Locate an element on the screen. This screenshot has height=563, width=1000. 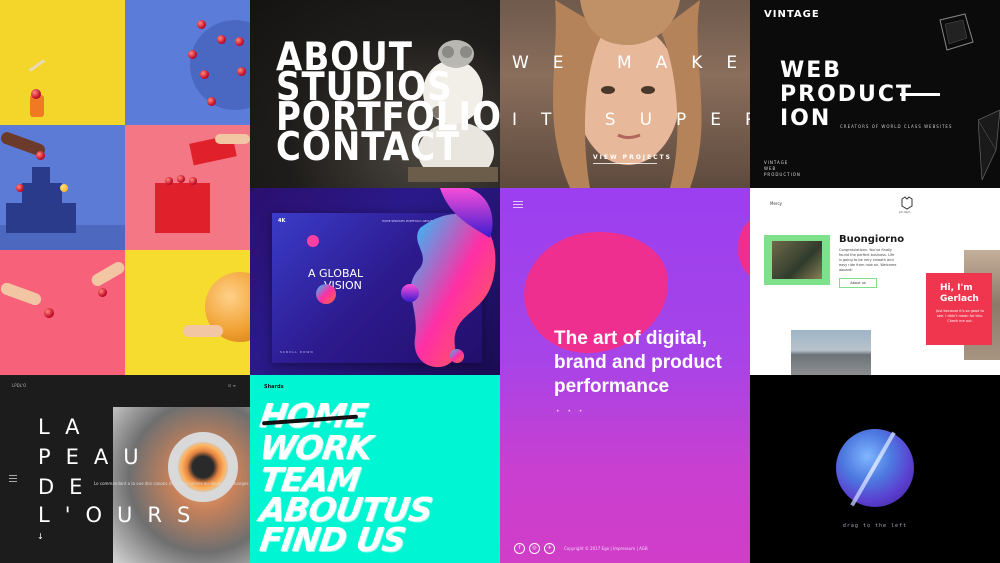
city-photo-bottom is located at coordinates (831, 352).